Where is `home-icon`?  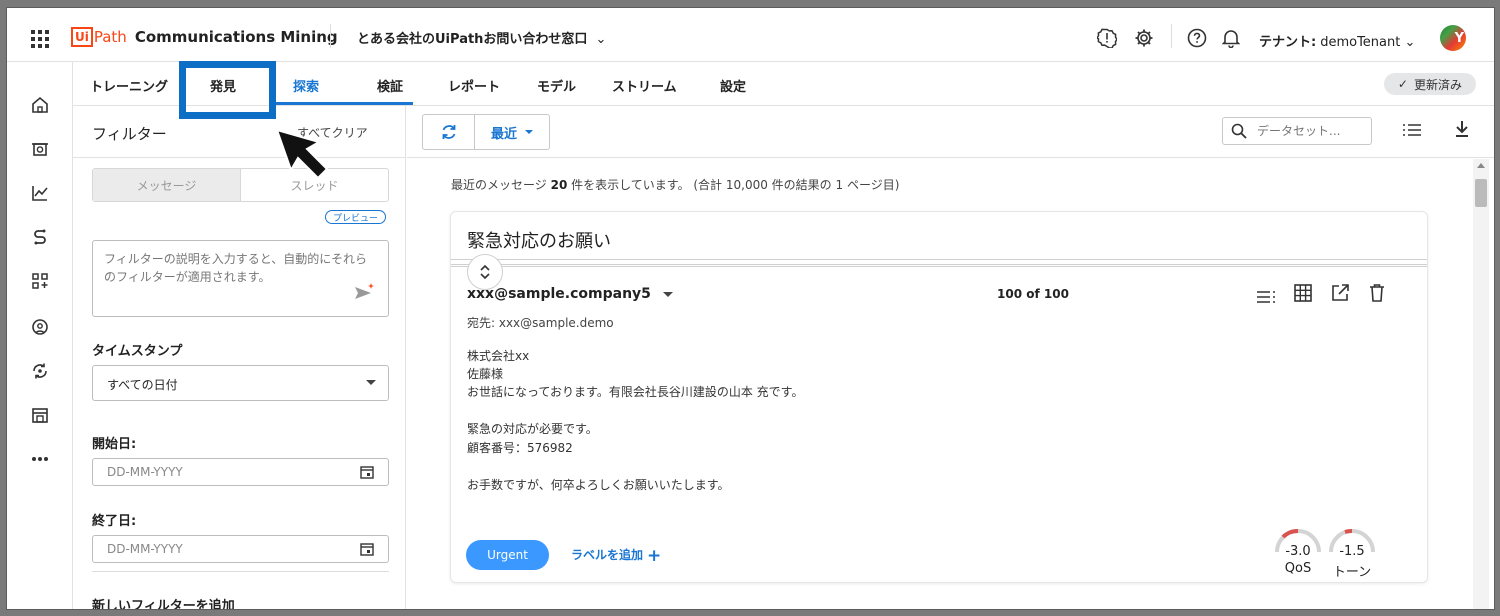
home-icon is located at coordinates (40, 105).